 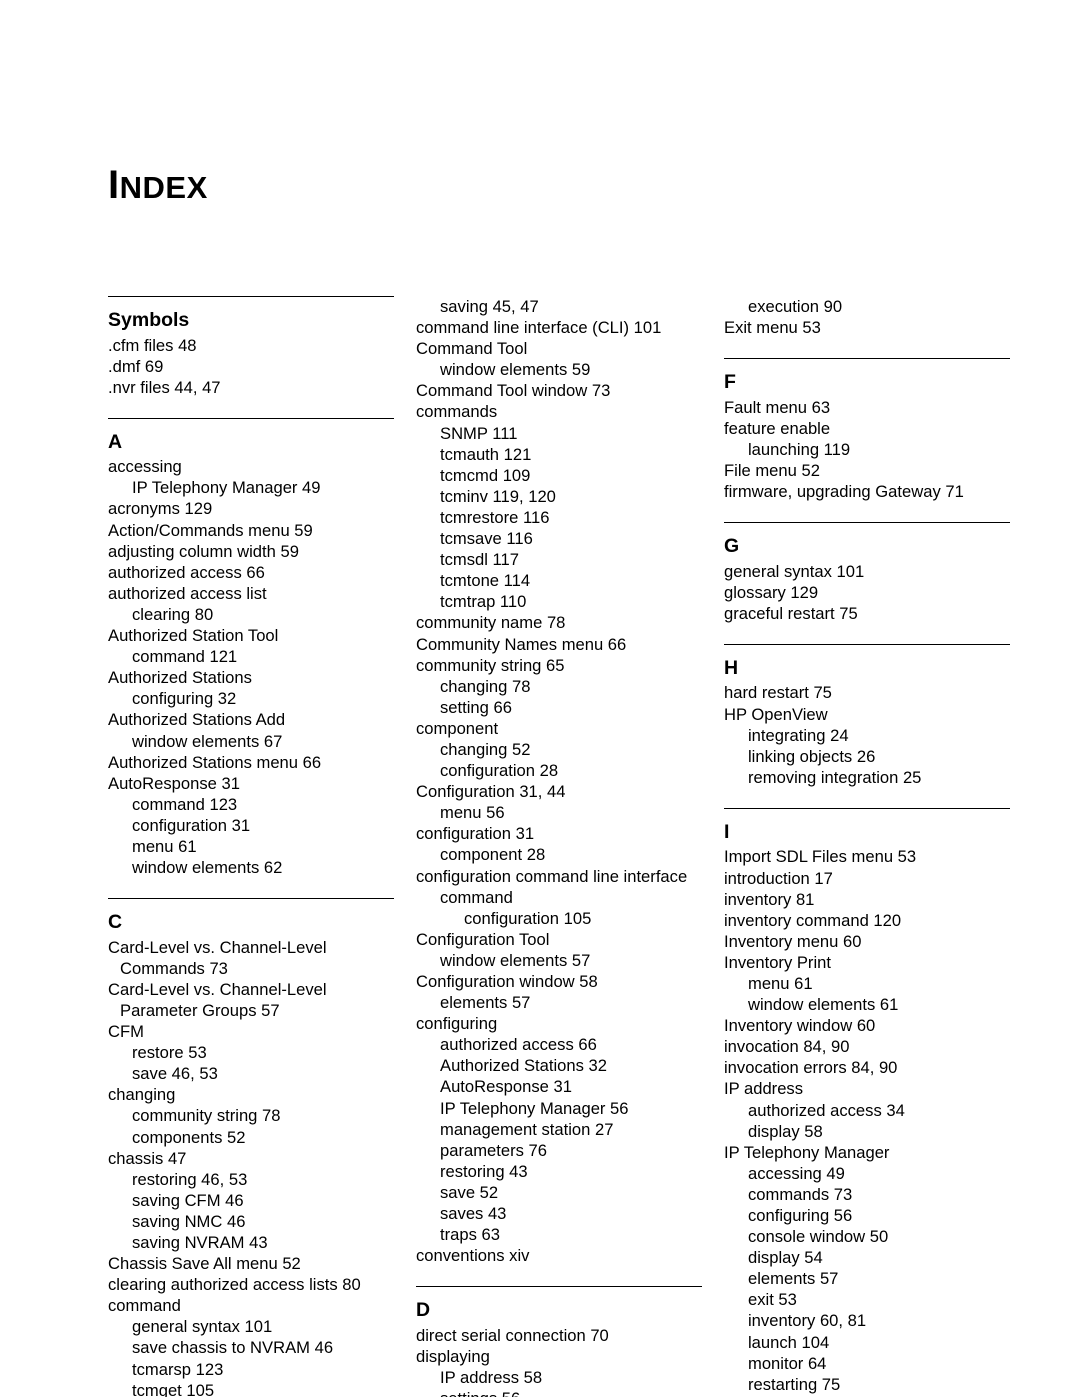 I want to click on index-entry: clearing authorized access lists 80, so click(x=251, y=1284).